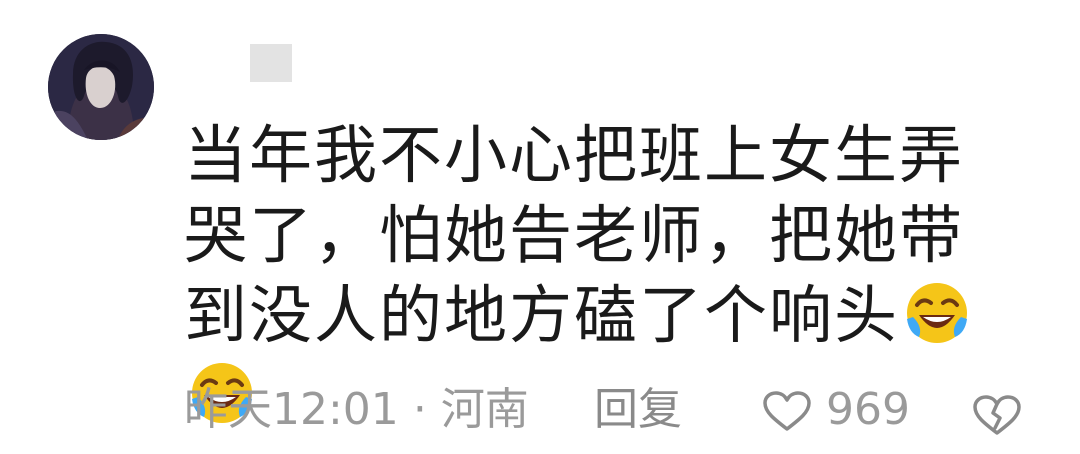 The height and width of the screenshot is (454, 1080). What do you see at coordinates (638, 410) in the screenshot?
I see `reply-button: 回复` at bounding box center [638, 410].